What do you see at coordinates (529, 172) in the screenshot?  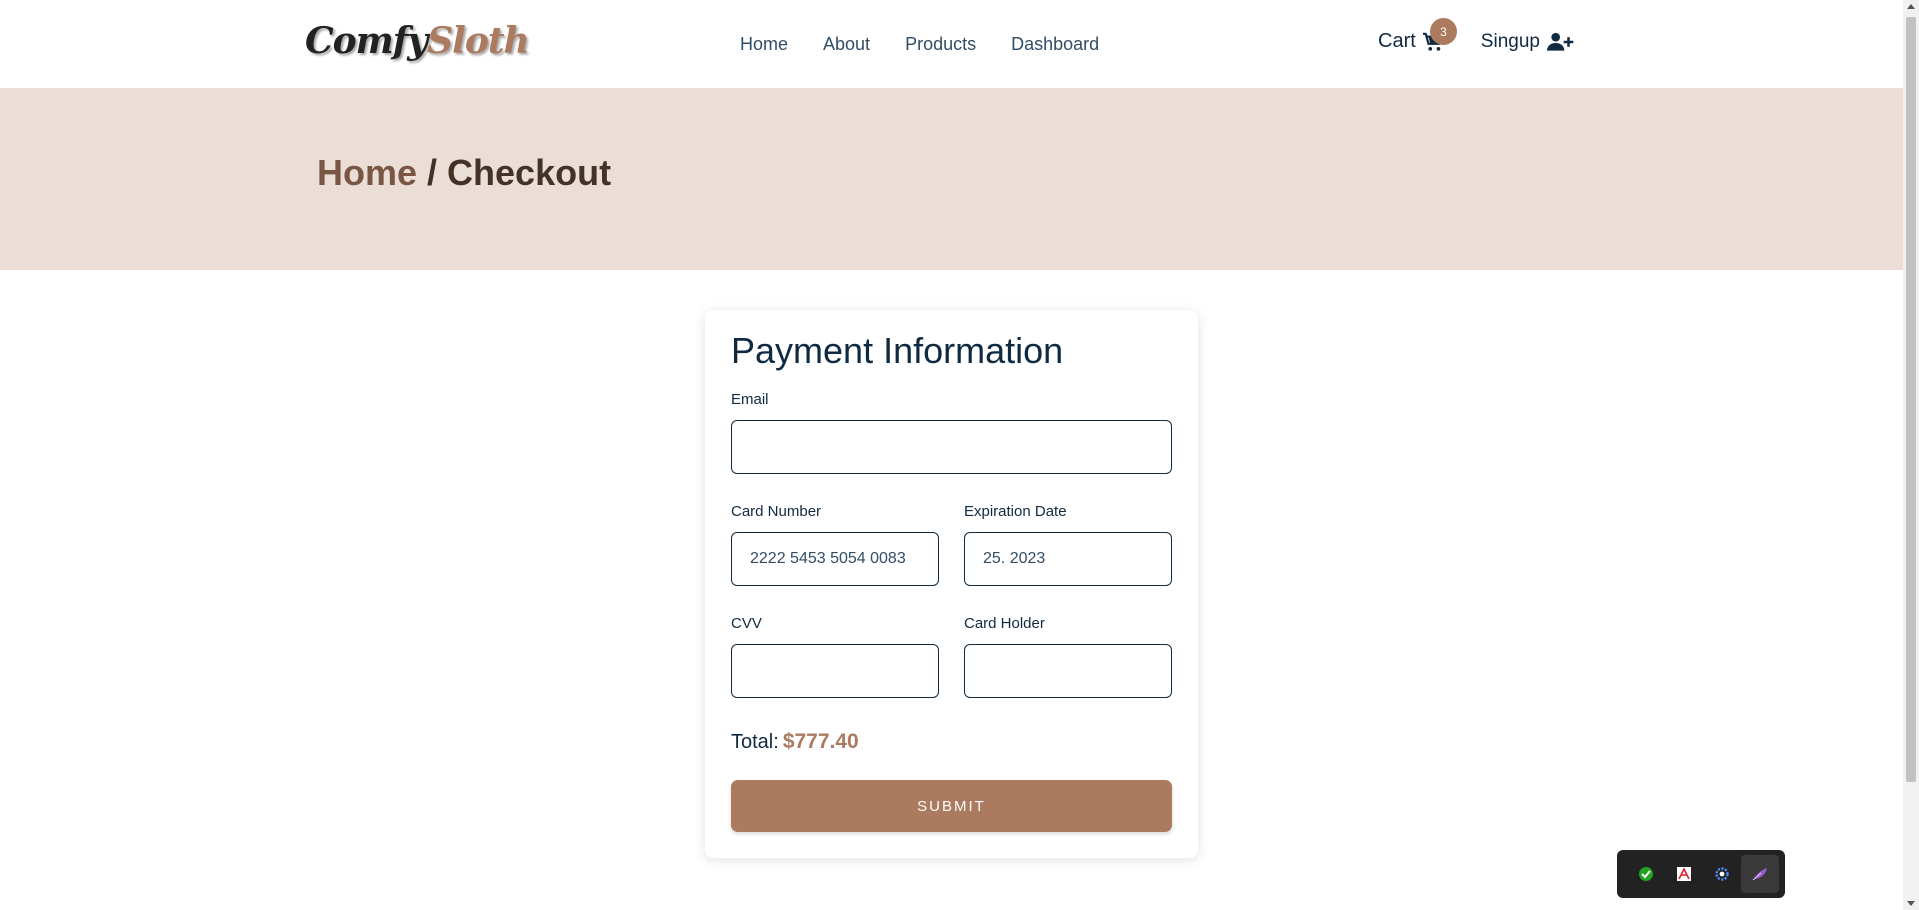 I see `breadcrumb-current: Checkout` at bounding box center [529, 172].